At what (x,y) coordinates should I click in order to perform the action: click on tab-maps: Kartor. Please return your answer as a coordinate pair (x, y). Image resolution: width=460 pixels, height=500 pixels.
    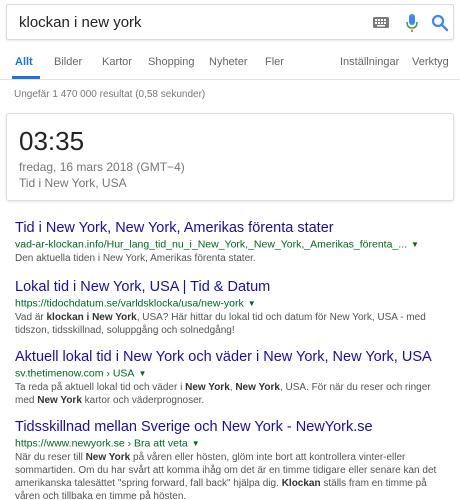
    Looking at the image, I should click on (117, 62).